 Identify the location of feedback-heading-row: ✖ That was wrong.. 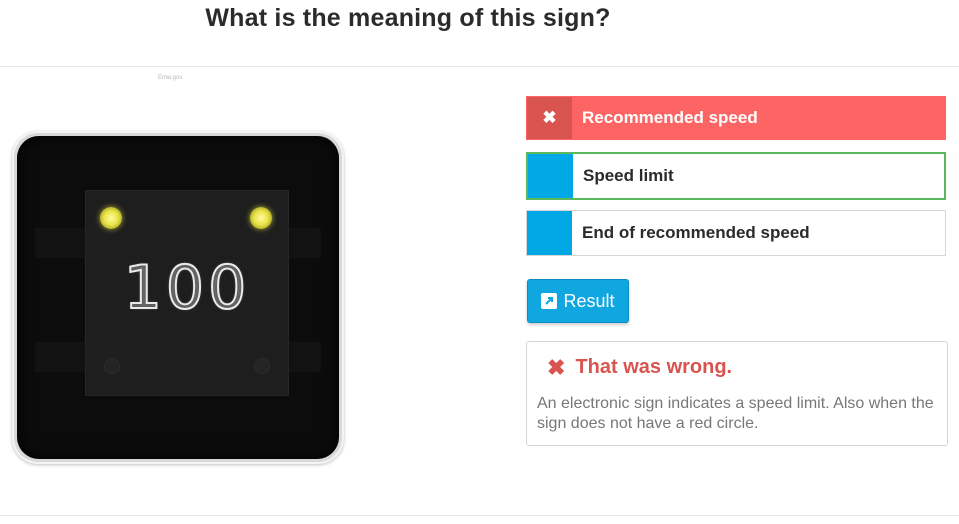
(639, 367).